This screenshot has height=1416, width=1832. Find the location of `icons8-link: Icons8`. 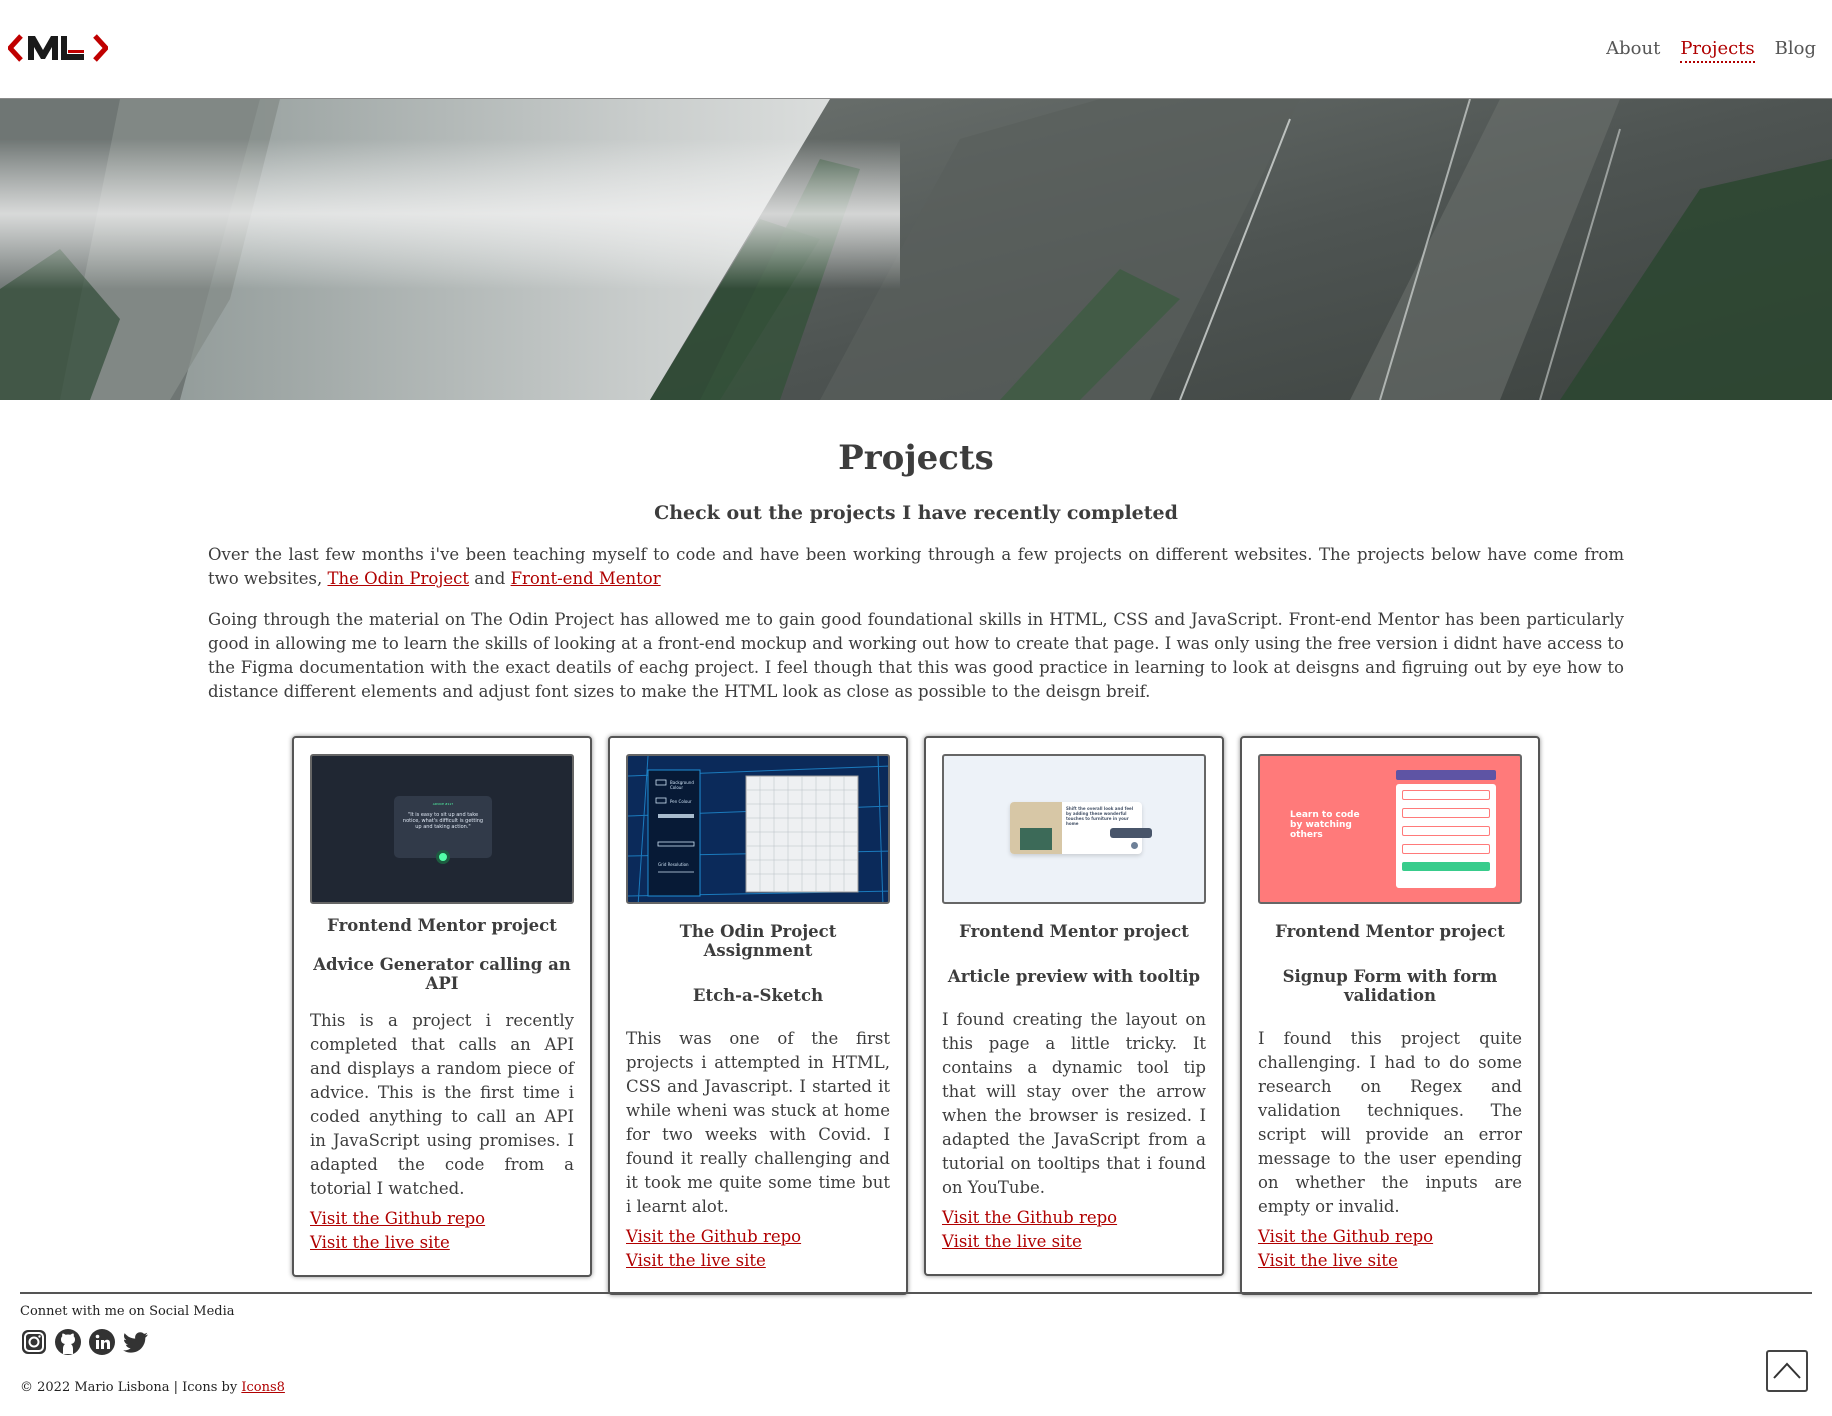

icons8-link: Icons8 is located at coordinates (263, 1387).